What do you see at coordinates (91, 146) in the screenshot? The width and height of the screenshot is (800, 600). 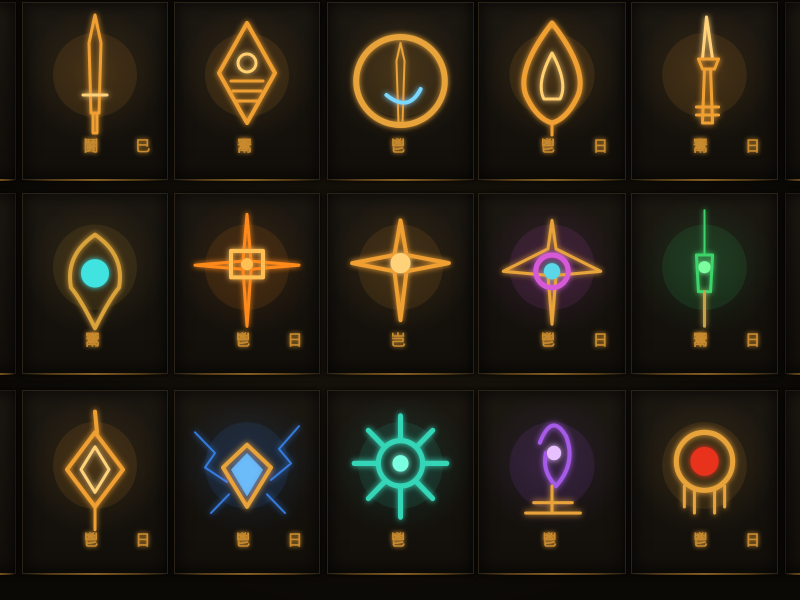 I see `rune-label: 鬪` at bounding box center [91, 146].